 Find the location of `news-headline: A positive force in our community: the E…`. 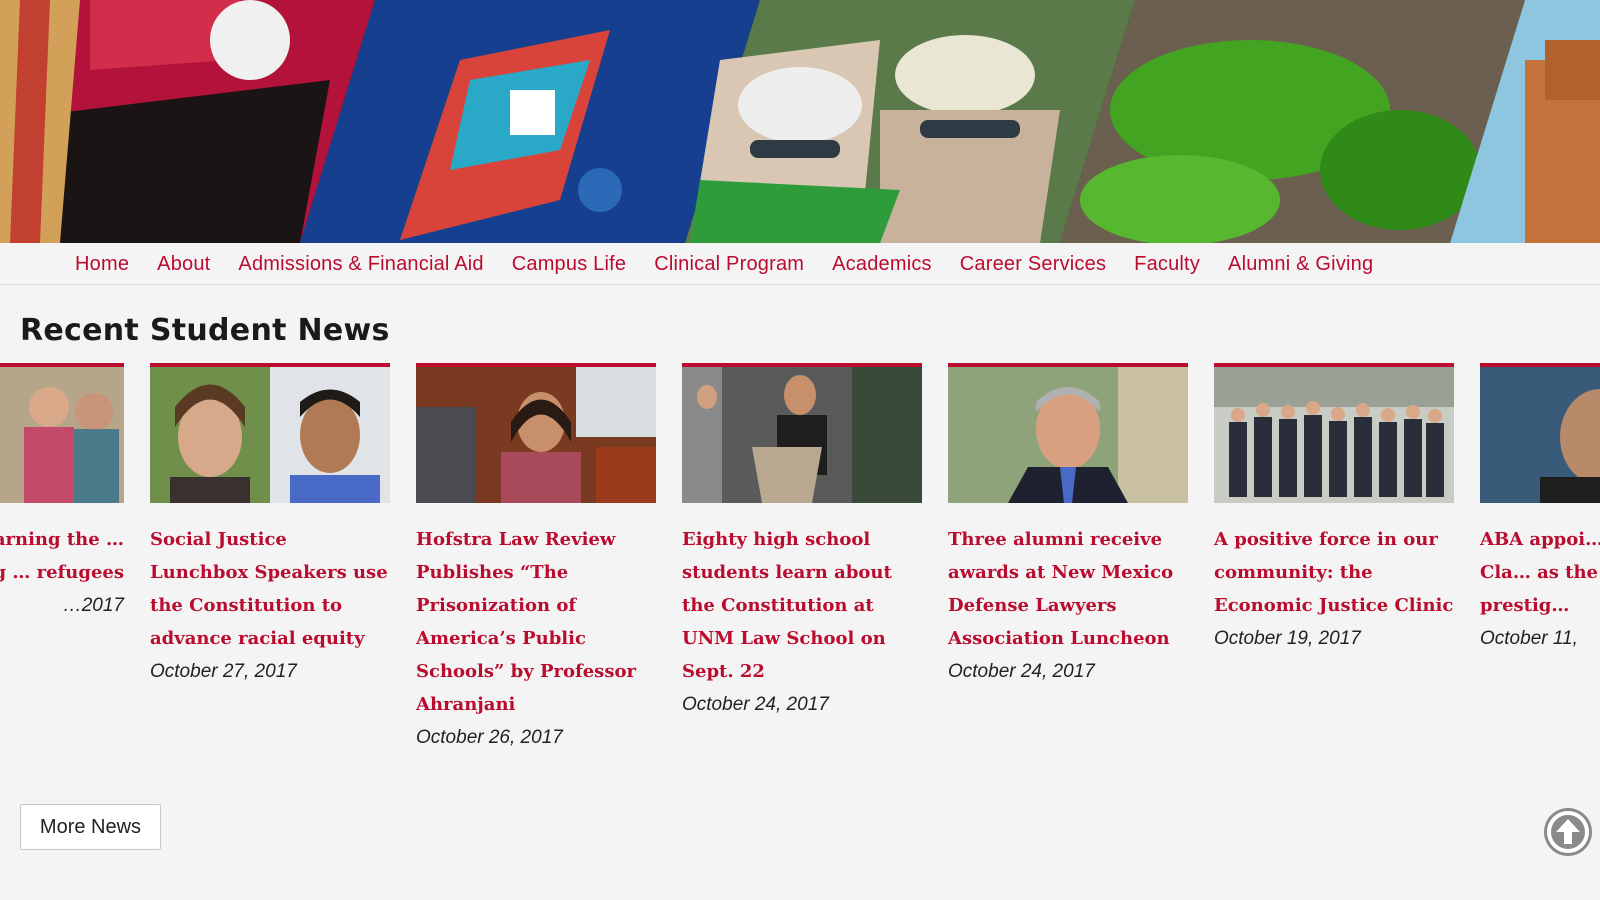

news-headline: A positive force in our community: the E… is located at coordinates (1334, 572).